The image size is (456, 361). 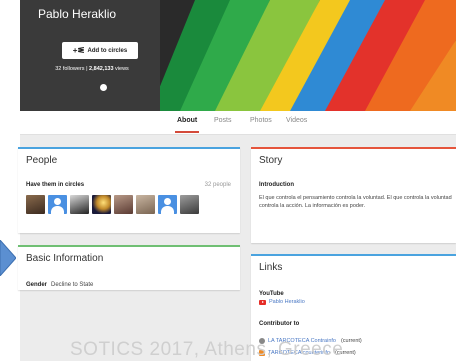 What do you see at coordinates (218, 185) in the screenshot?
I see `people-count: 32 people` at bounding box center [218, 185].